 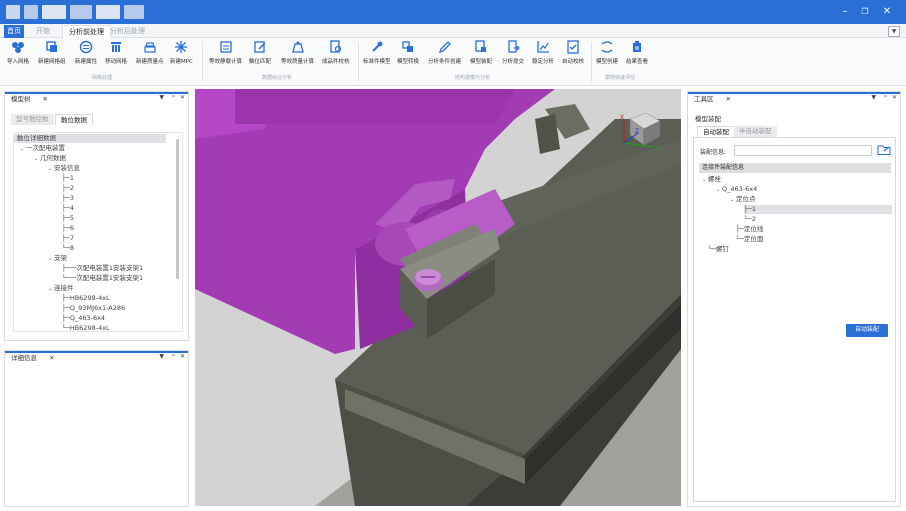 What do you see at coordinates (68, 188) in the screenshot?
I see `tree-node: ├─2` at bounding box center [68, 188].